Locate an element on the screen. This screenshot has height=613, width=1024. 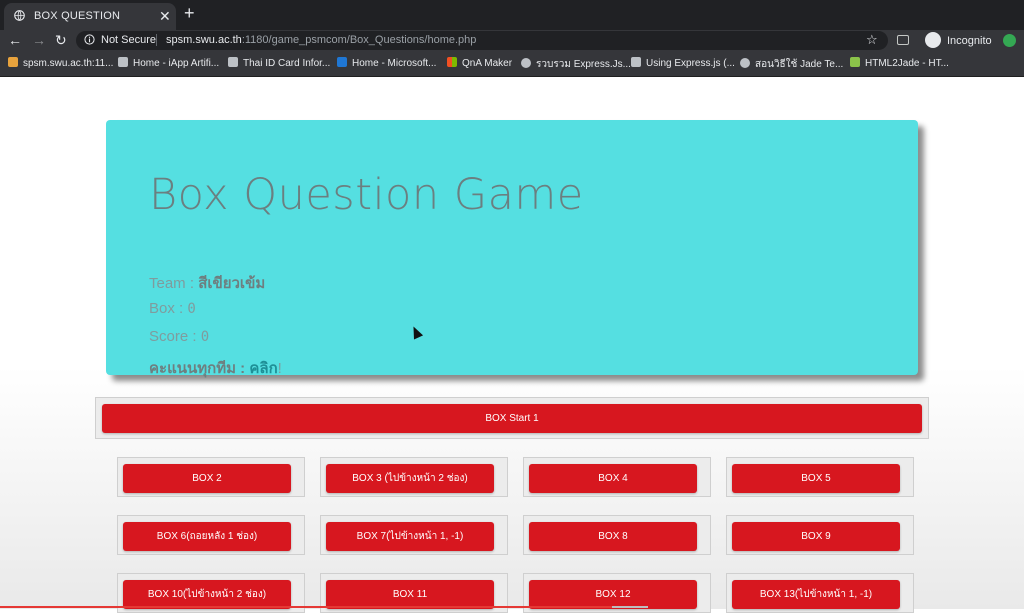
score-label: Score : is located at coordinates (175, 336).